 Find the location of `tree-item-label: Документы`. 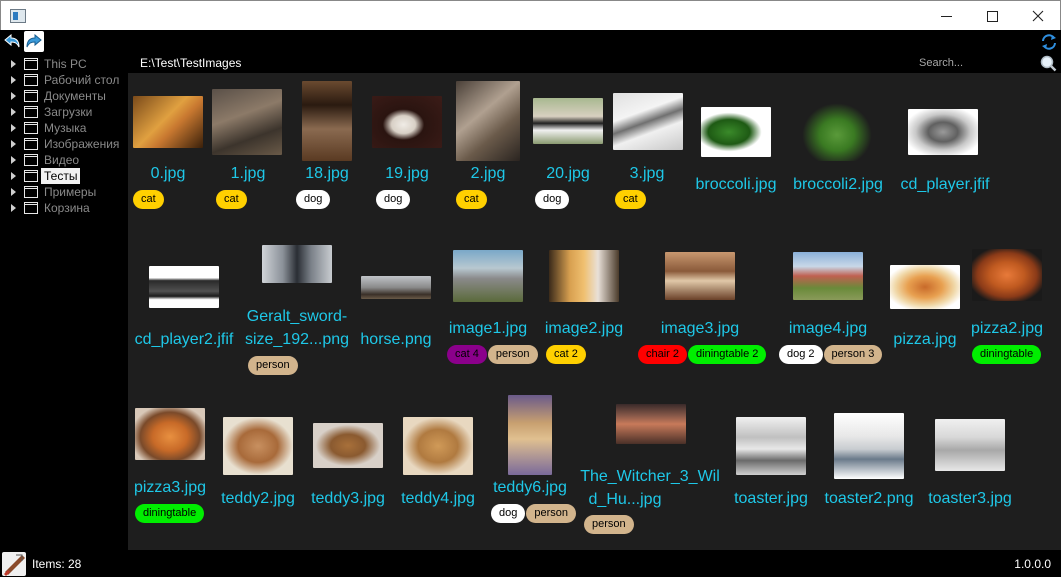

tree-item-label: Документы is located at coordinates (75, 96).